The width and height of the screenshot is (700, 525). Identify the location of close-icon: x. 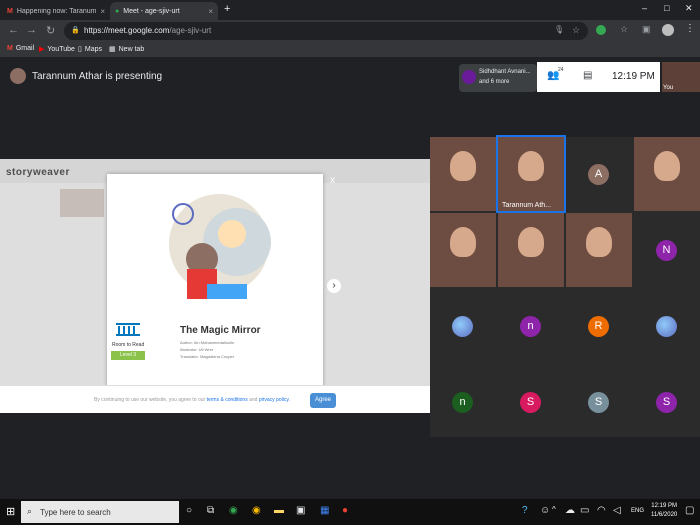
(332, 180).